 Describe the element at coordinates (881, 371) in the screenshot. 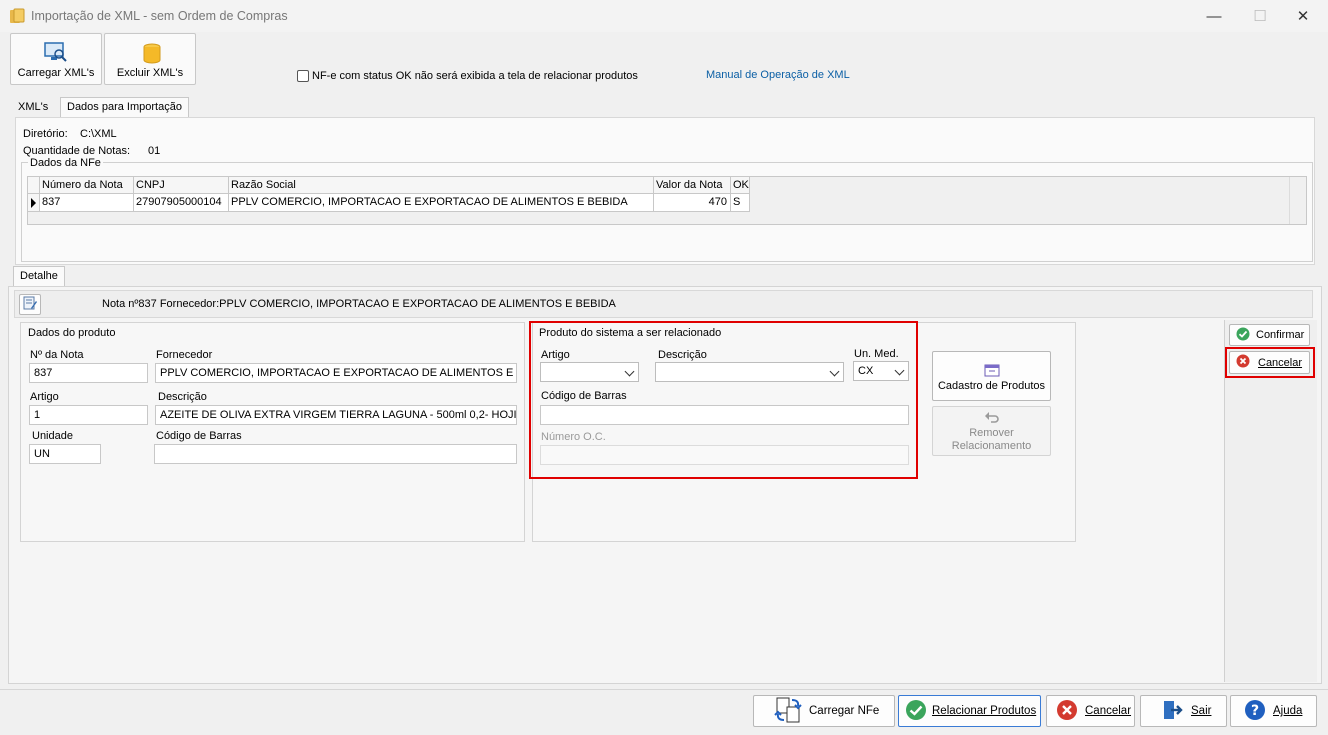

I see `unmed-combo: CX` at that location.